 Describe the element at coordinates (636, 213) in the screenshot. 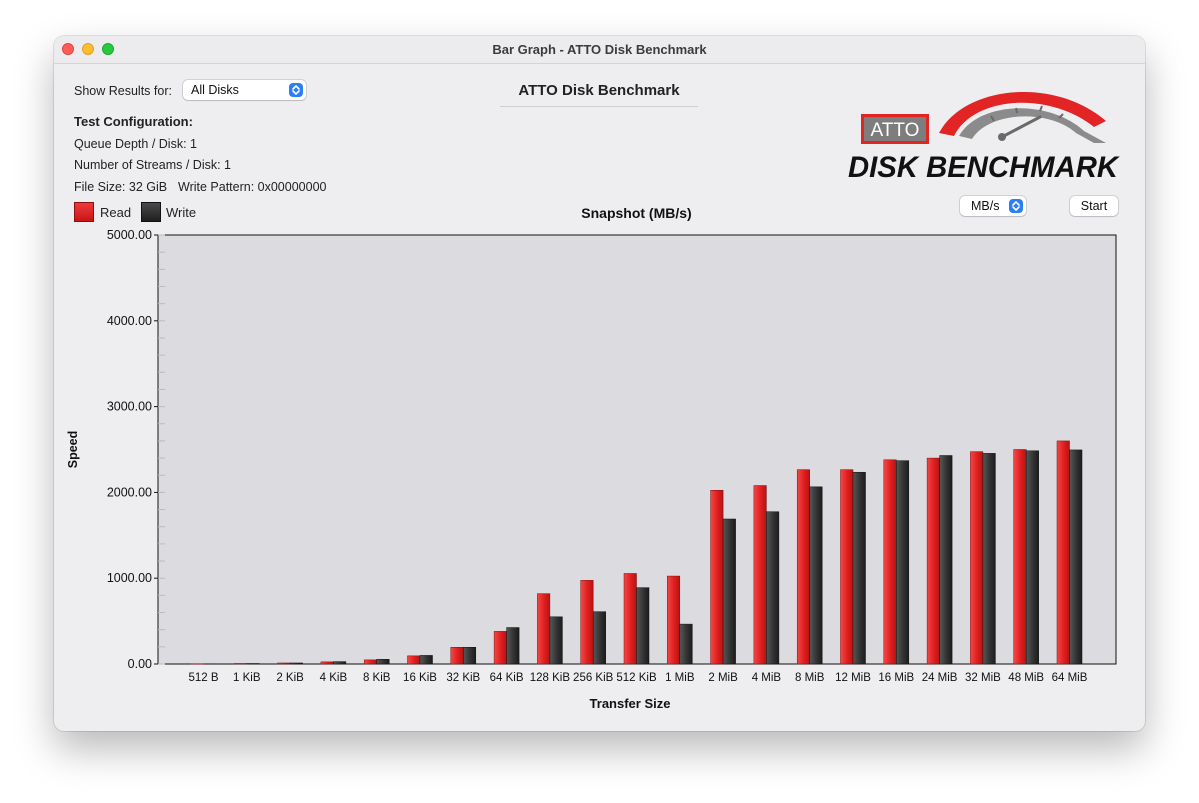

I see `chart-title: Snapshot (MB/s)` at that location.